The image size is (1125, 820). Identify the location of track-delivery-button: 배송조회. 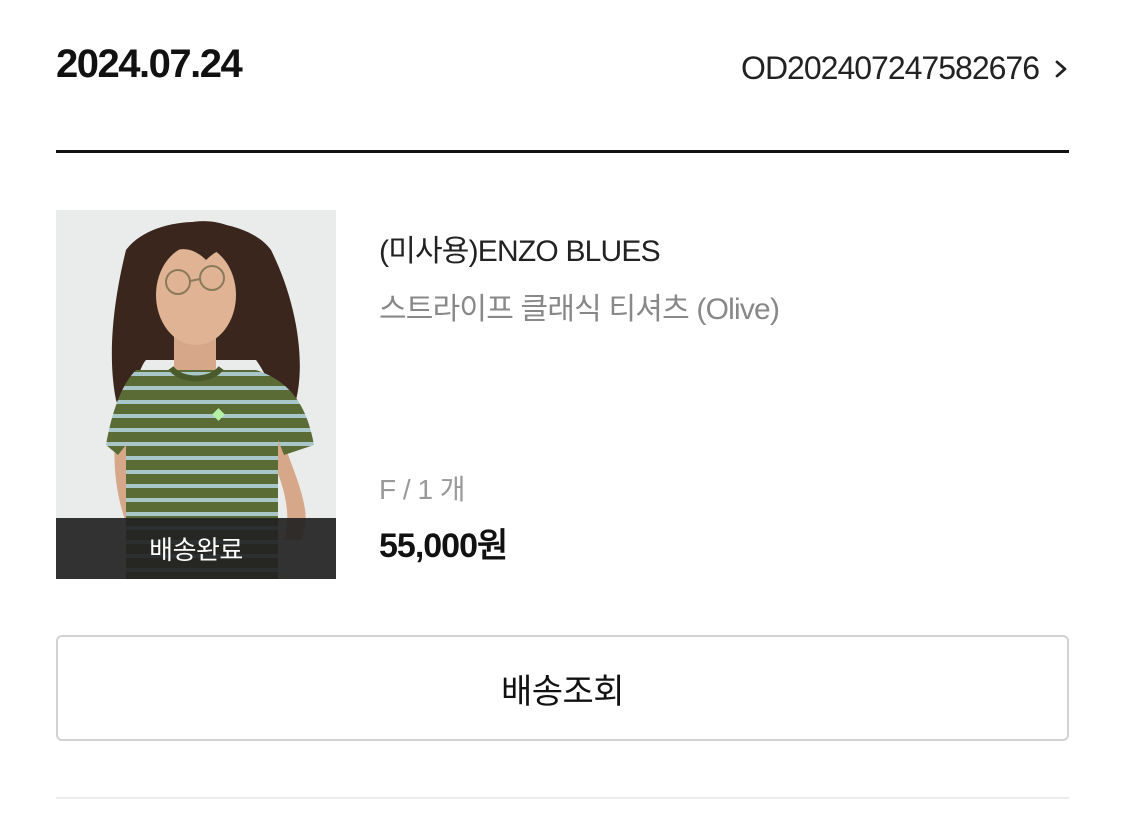
(562, 688).